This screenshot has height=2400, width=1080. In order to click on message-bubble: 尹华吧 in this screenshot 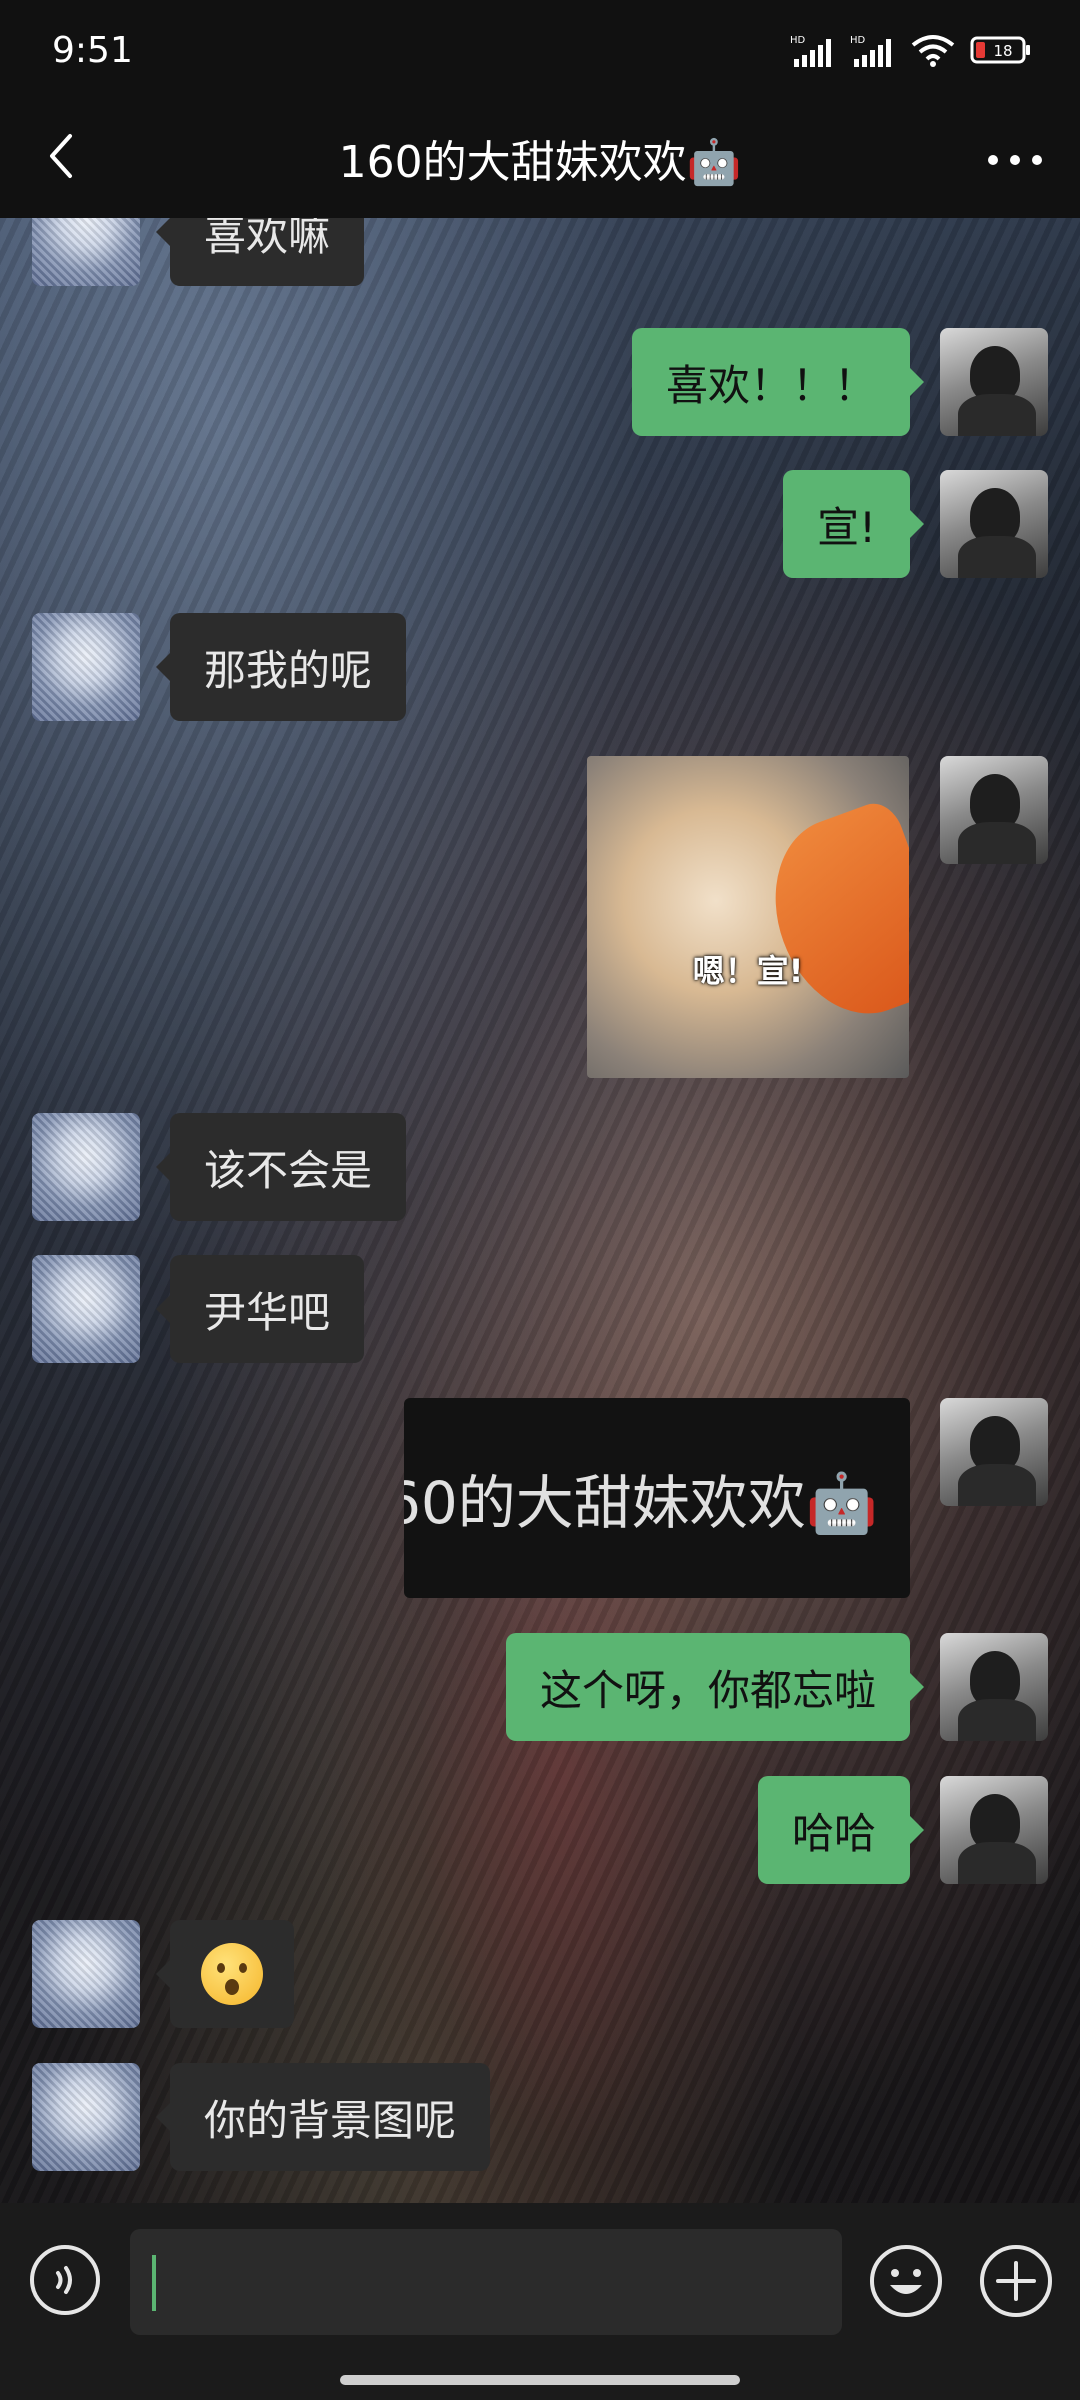, I will do `click(260, 1309)`.